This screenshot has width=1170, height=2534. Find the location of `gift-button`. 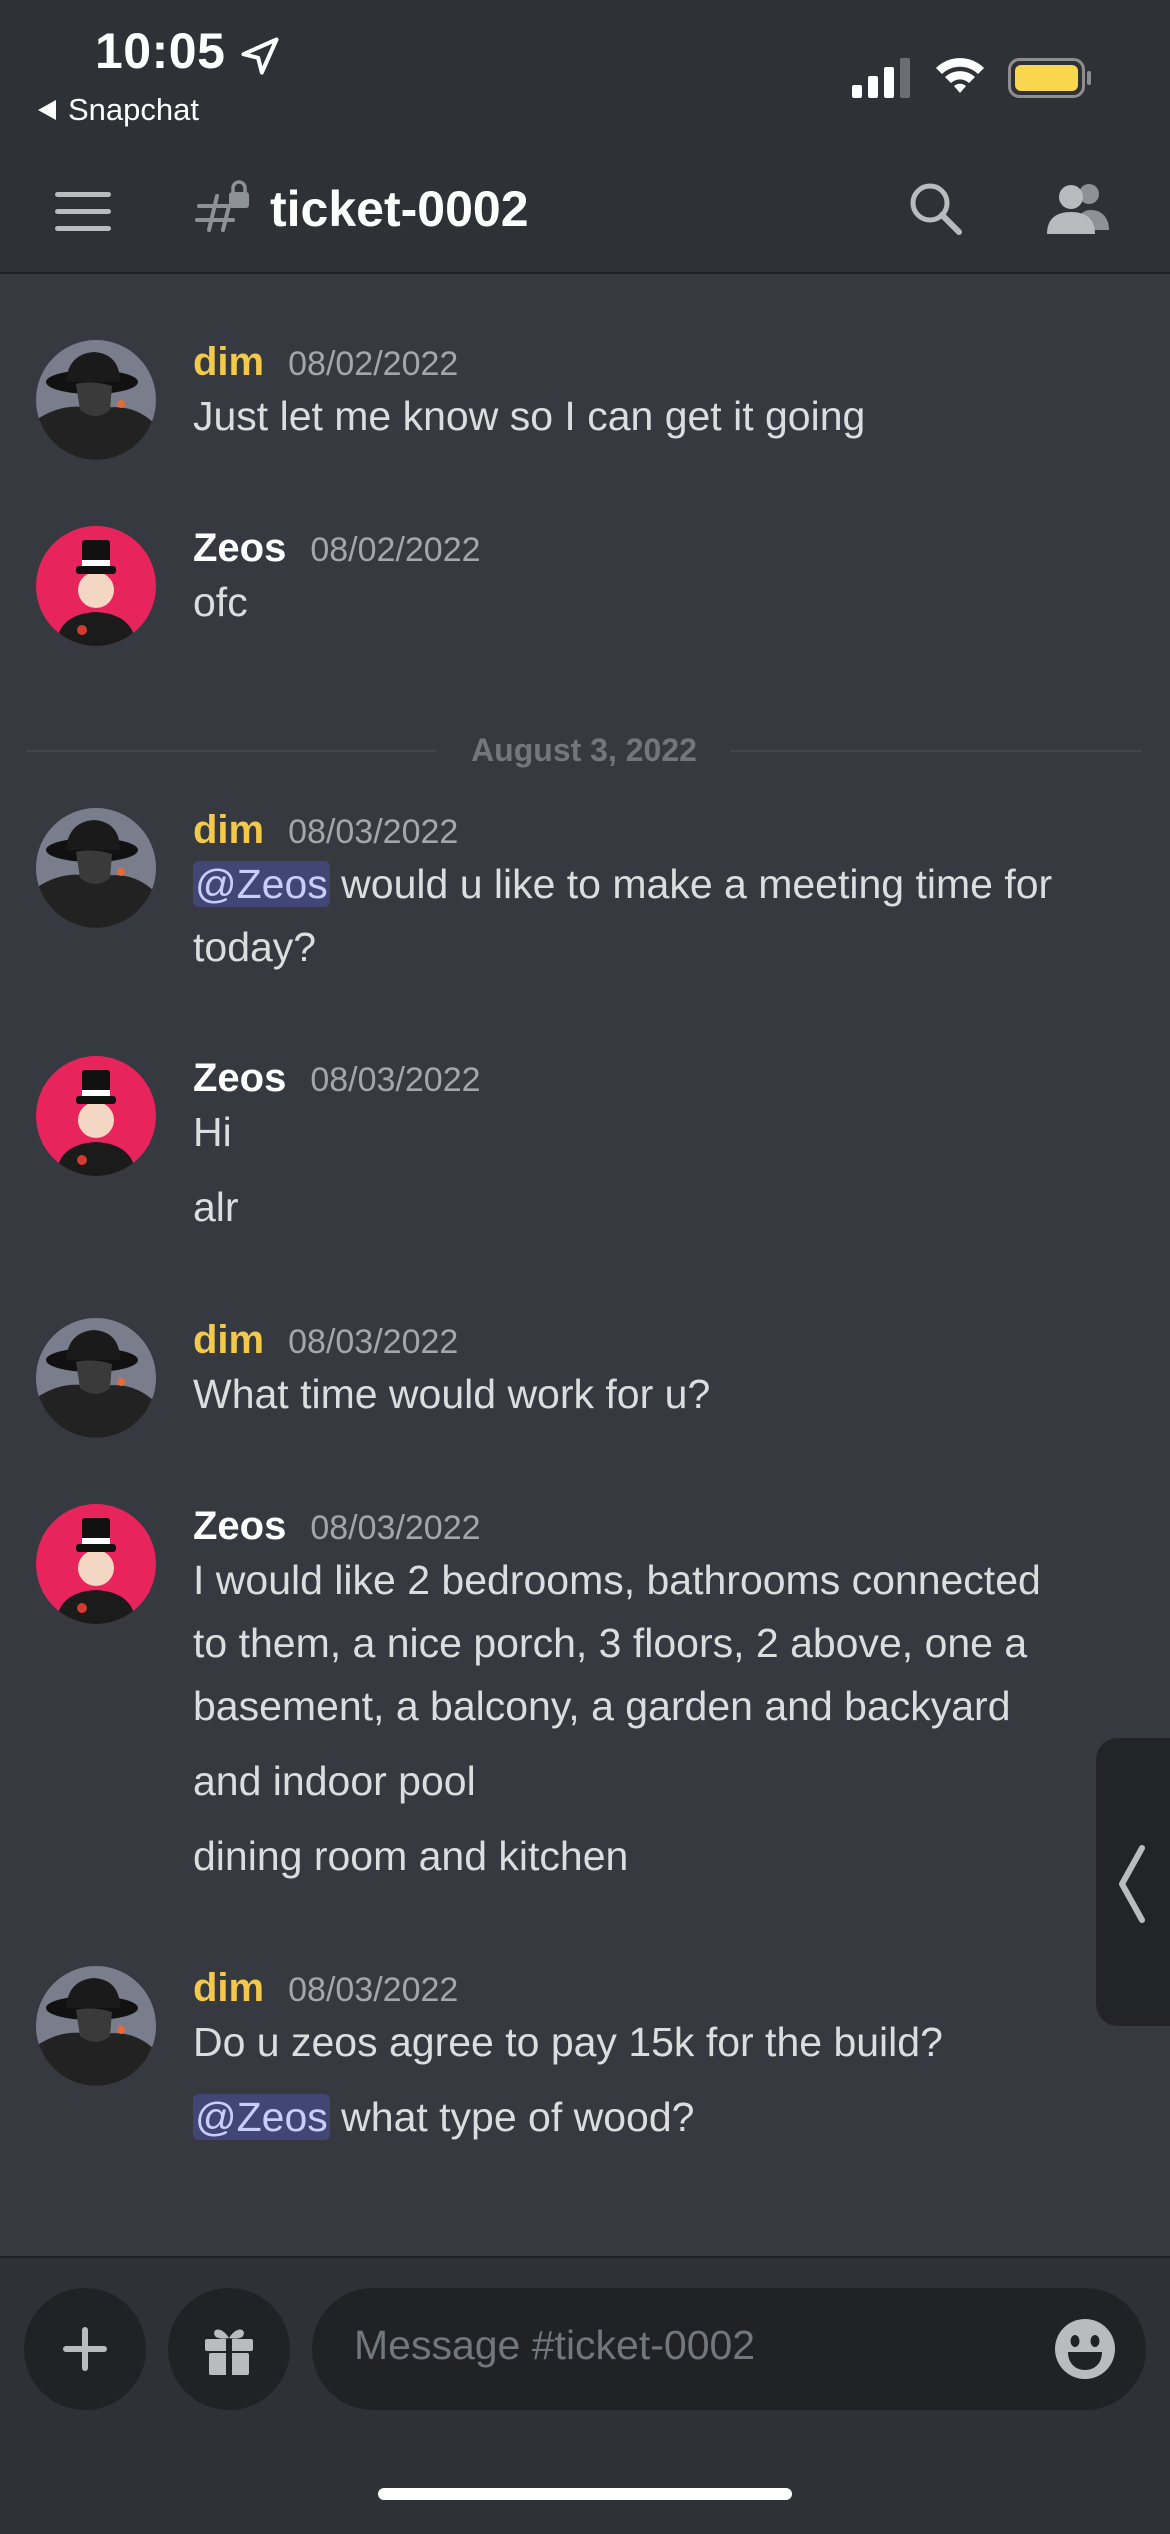

gift-button is located at coordinates (229, 2349).